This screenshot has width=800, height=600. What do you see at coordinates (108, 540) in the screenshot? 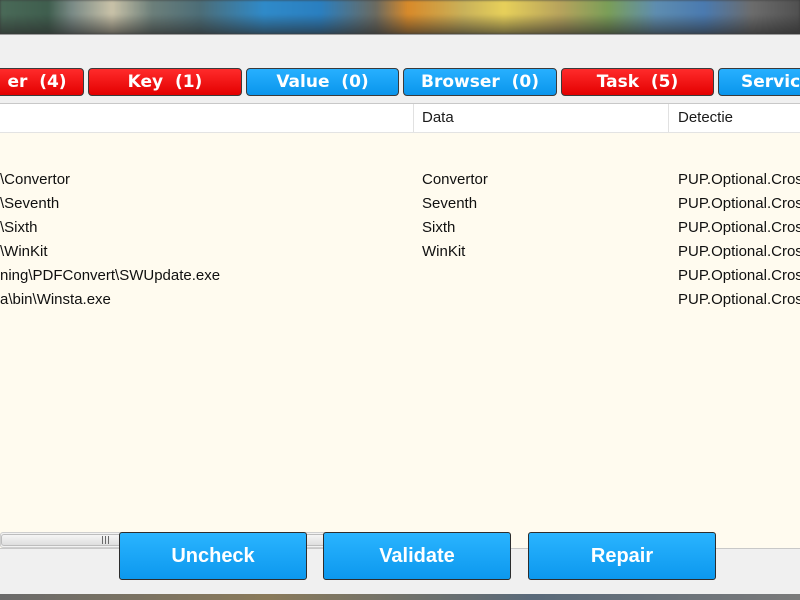
I see `grip-icon` at bounding box center [108, 540].